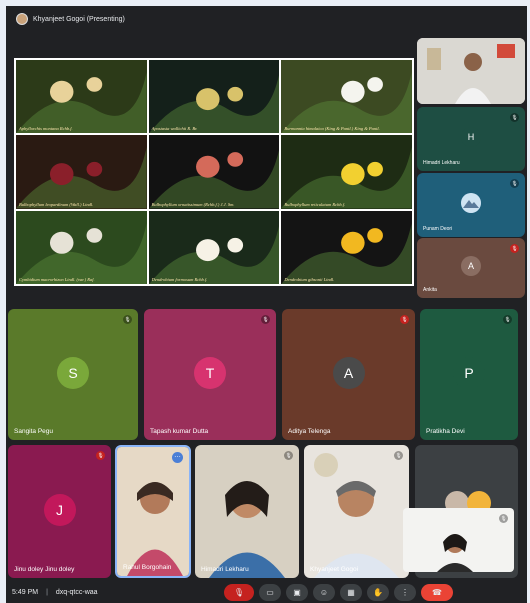  Describe the element at coordinates (56, 204) in the screenshot. I see `orchid-caption: Bulbophyllum leopardinum (Wall.) Lindl.` at that location.